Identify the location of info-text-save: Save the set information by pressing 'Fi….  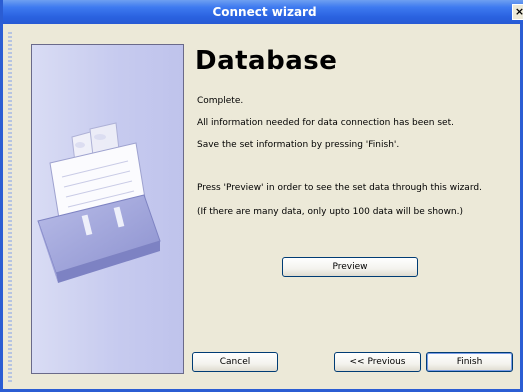
(298, 145).